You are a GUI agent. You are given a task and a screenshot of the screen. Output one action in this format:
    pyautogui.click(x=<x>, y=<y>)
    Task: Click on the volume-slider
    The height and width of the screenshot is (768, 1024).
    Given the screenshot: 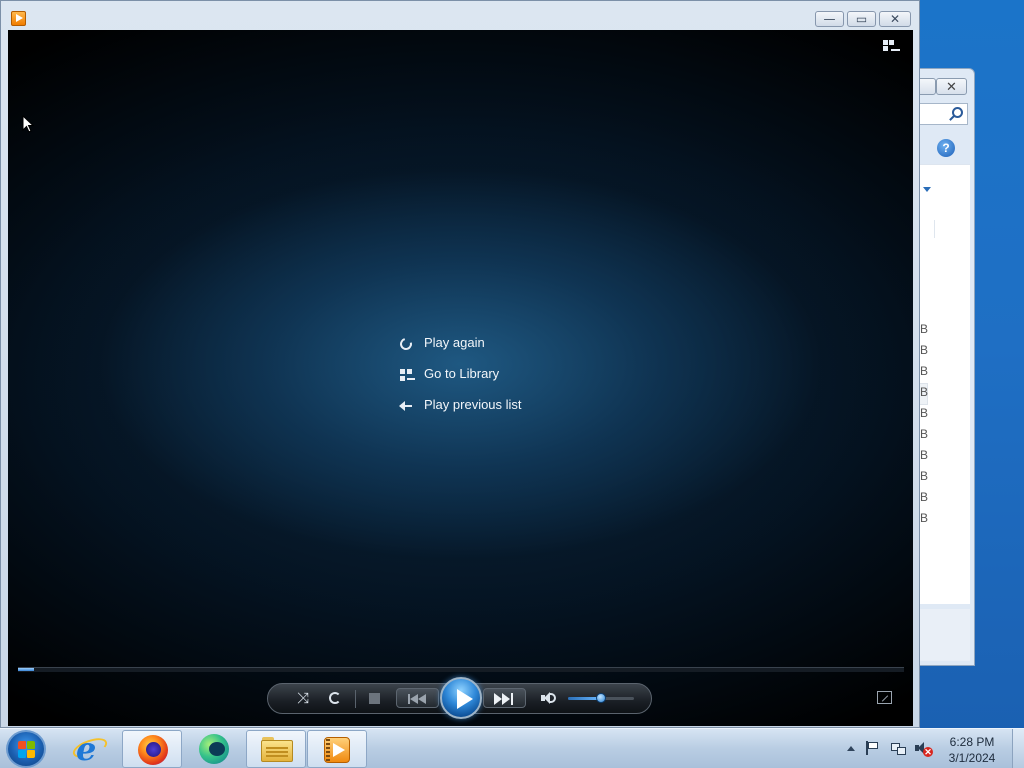 What is the action you would take?
    pyautogui.click(x=601, y=698)
    